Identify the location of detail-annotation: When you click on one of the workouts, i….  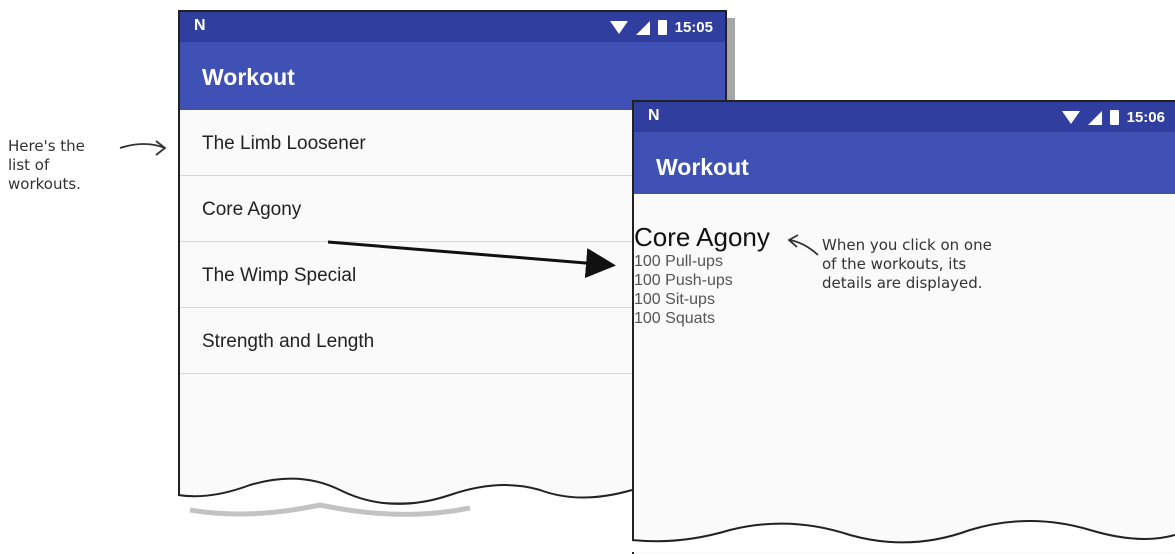
(907, 264).